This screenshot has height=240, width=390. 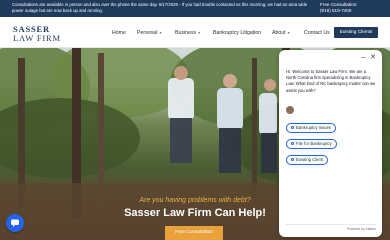 I want to click on option-label: File for Bankruptcy, so click(x=314, y=143).